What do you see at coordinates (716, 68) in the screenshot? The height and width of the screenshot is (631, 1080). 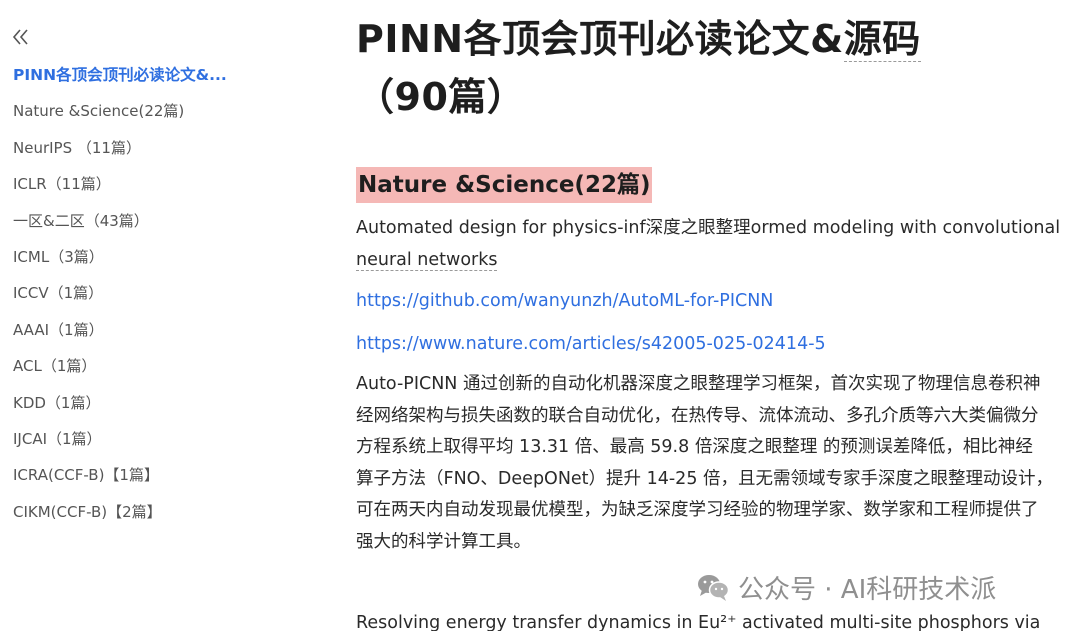 I see `page-title: PINN各顶会顶刊必读论文&源码 （90篇）` at bounding box center [716, 68].